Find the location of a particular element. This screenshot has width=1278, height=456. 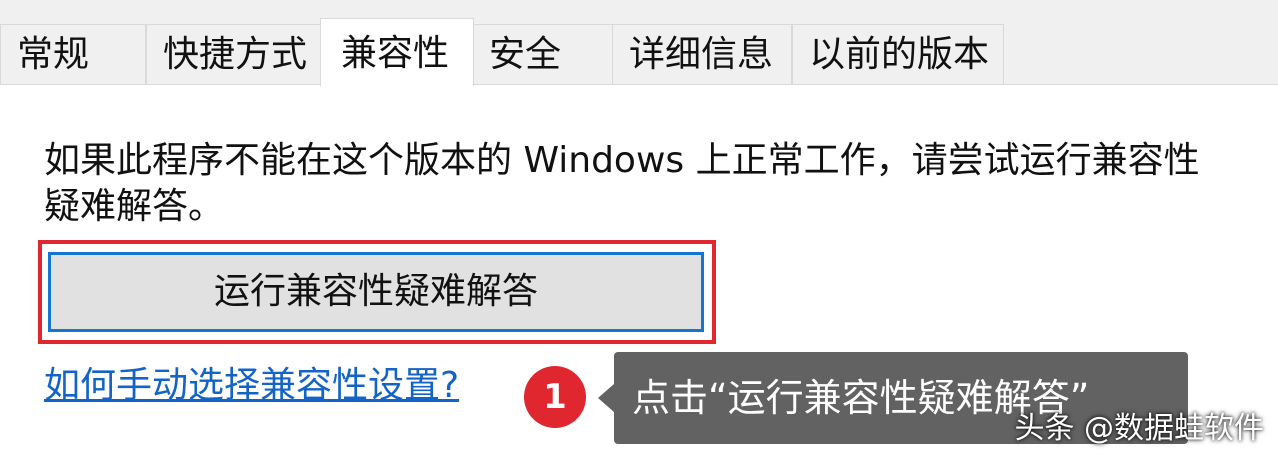

tab-shortcut: 快捷方式 is located at coordinates (234, 54).